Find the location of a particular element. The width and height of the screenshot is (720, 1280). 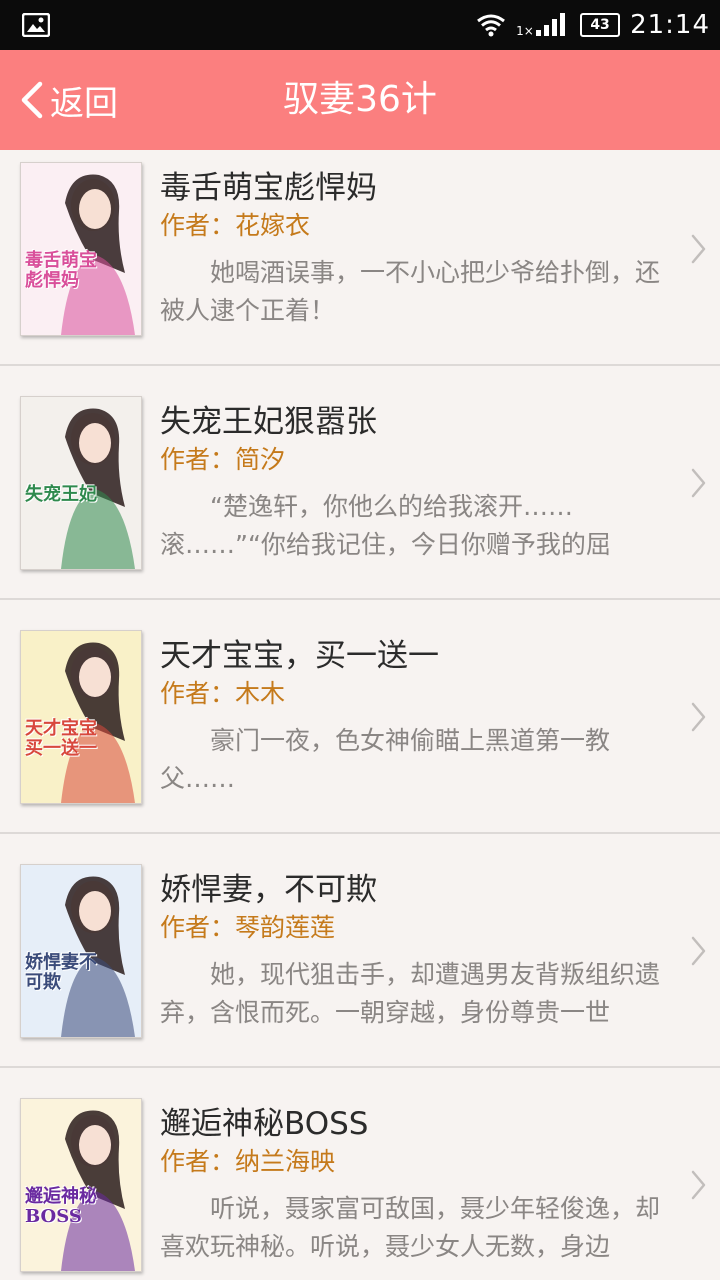

book-cover-text: 天才宝宝买一送一 is located at coordinates (61, 738).